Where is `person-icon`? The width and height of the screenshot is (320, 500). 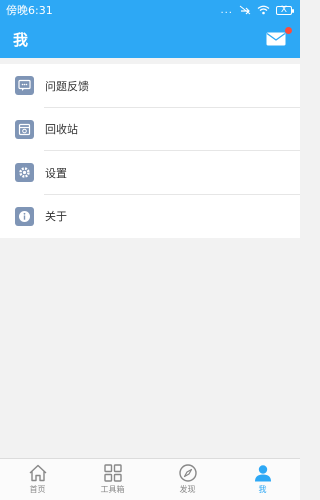 person-icon is located at coordinates (262, 473).